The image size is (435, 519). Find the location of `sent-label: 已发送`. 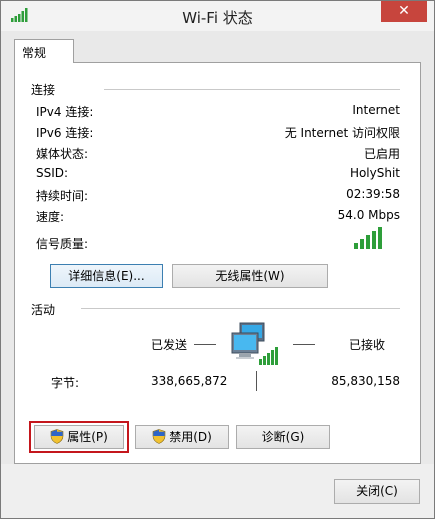

sent-label: 已发送 is located at coordinates (169, 345).